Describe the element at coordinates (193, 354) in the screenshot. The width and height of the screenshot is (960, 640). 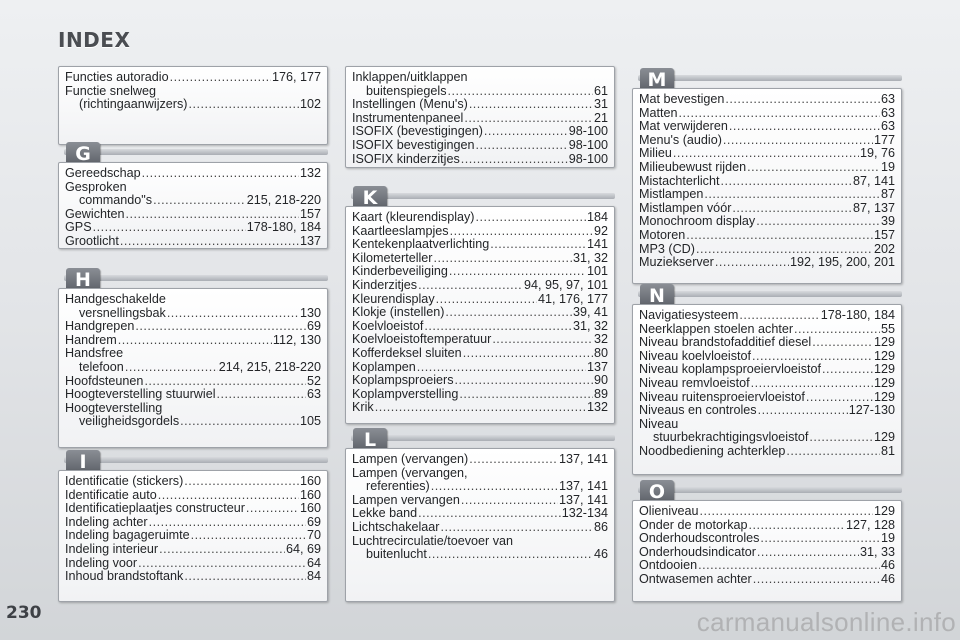
I see `index-entry: Handsfree` at that location.